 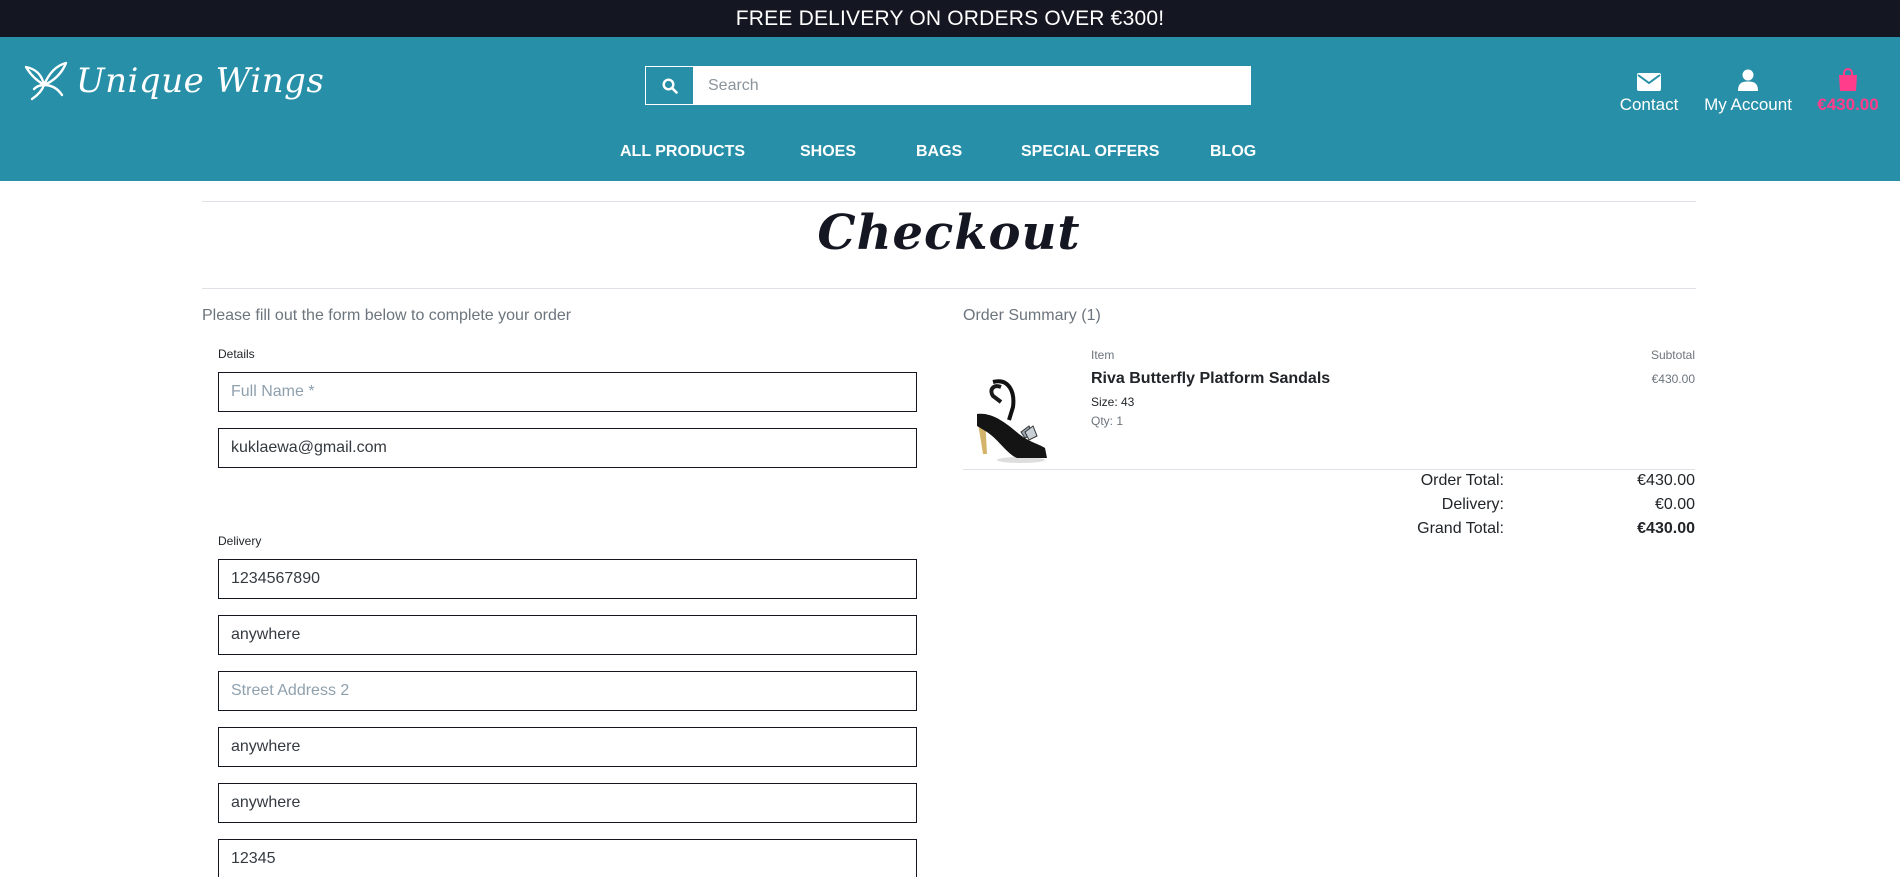 What do you see at coordinates (567, 747) in the screenshot?
I see `town-city-field` at bounding box center [567, 747].